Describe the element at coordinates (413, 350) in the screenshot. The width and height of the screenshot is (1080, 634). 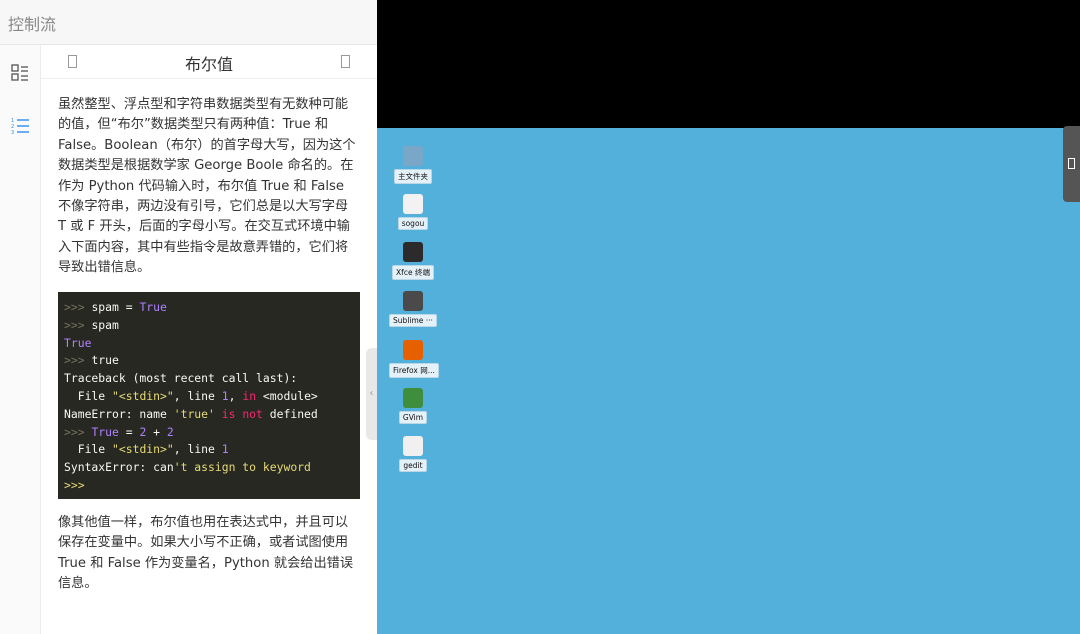
I see `firefox-icon` at that location.